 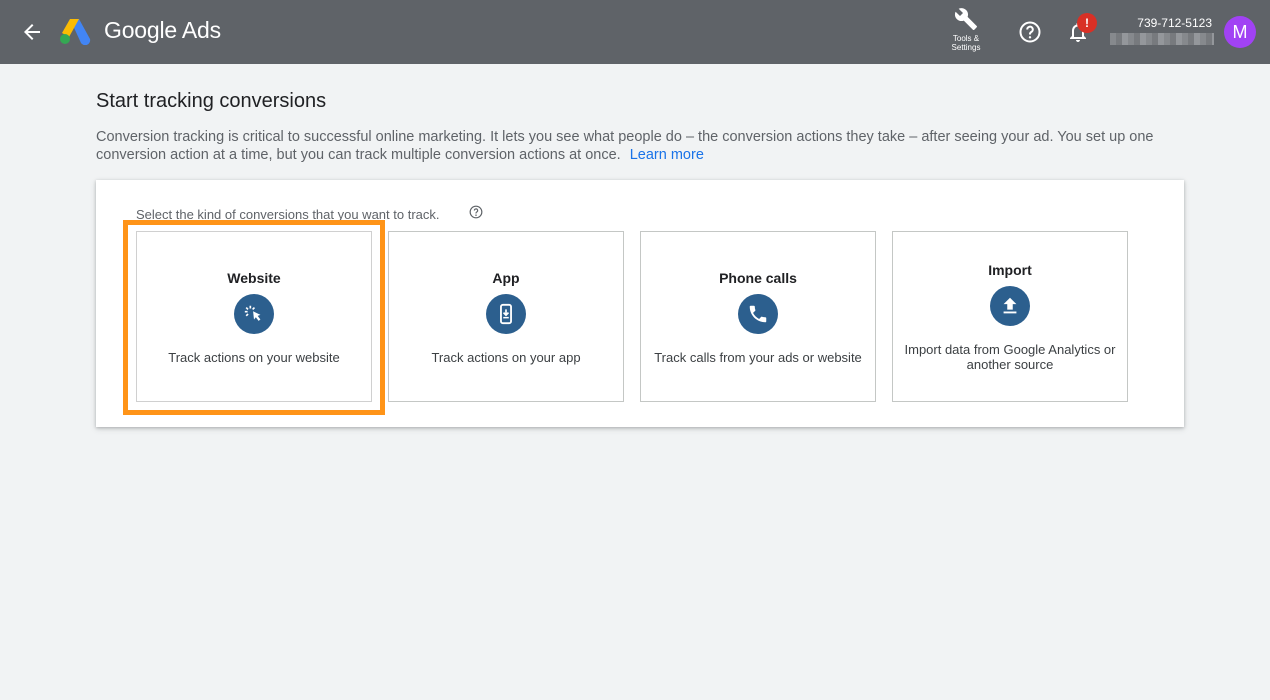 I want to click on google-ads-logo, so click(x=75, y=32).